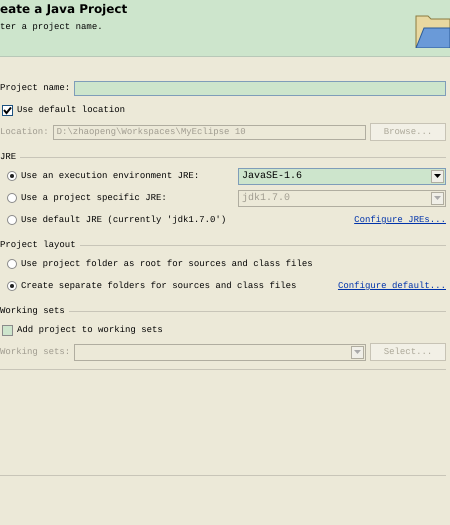 This screenshot has height=525, width=450. What do you see at coordinates (167, 264) in the screenshot?
I see `radio-label: Use project folder as root for sources and class files` at bounding box center [167, 264].